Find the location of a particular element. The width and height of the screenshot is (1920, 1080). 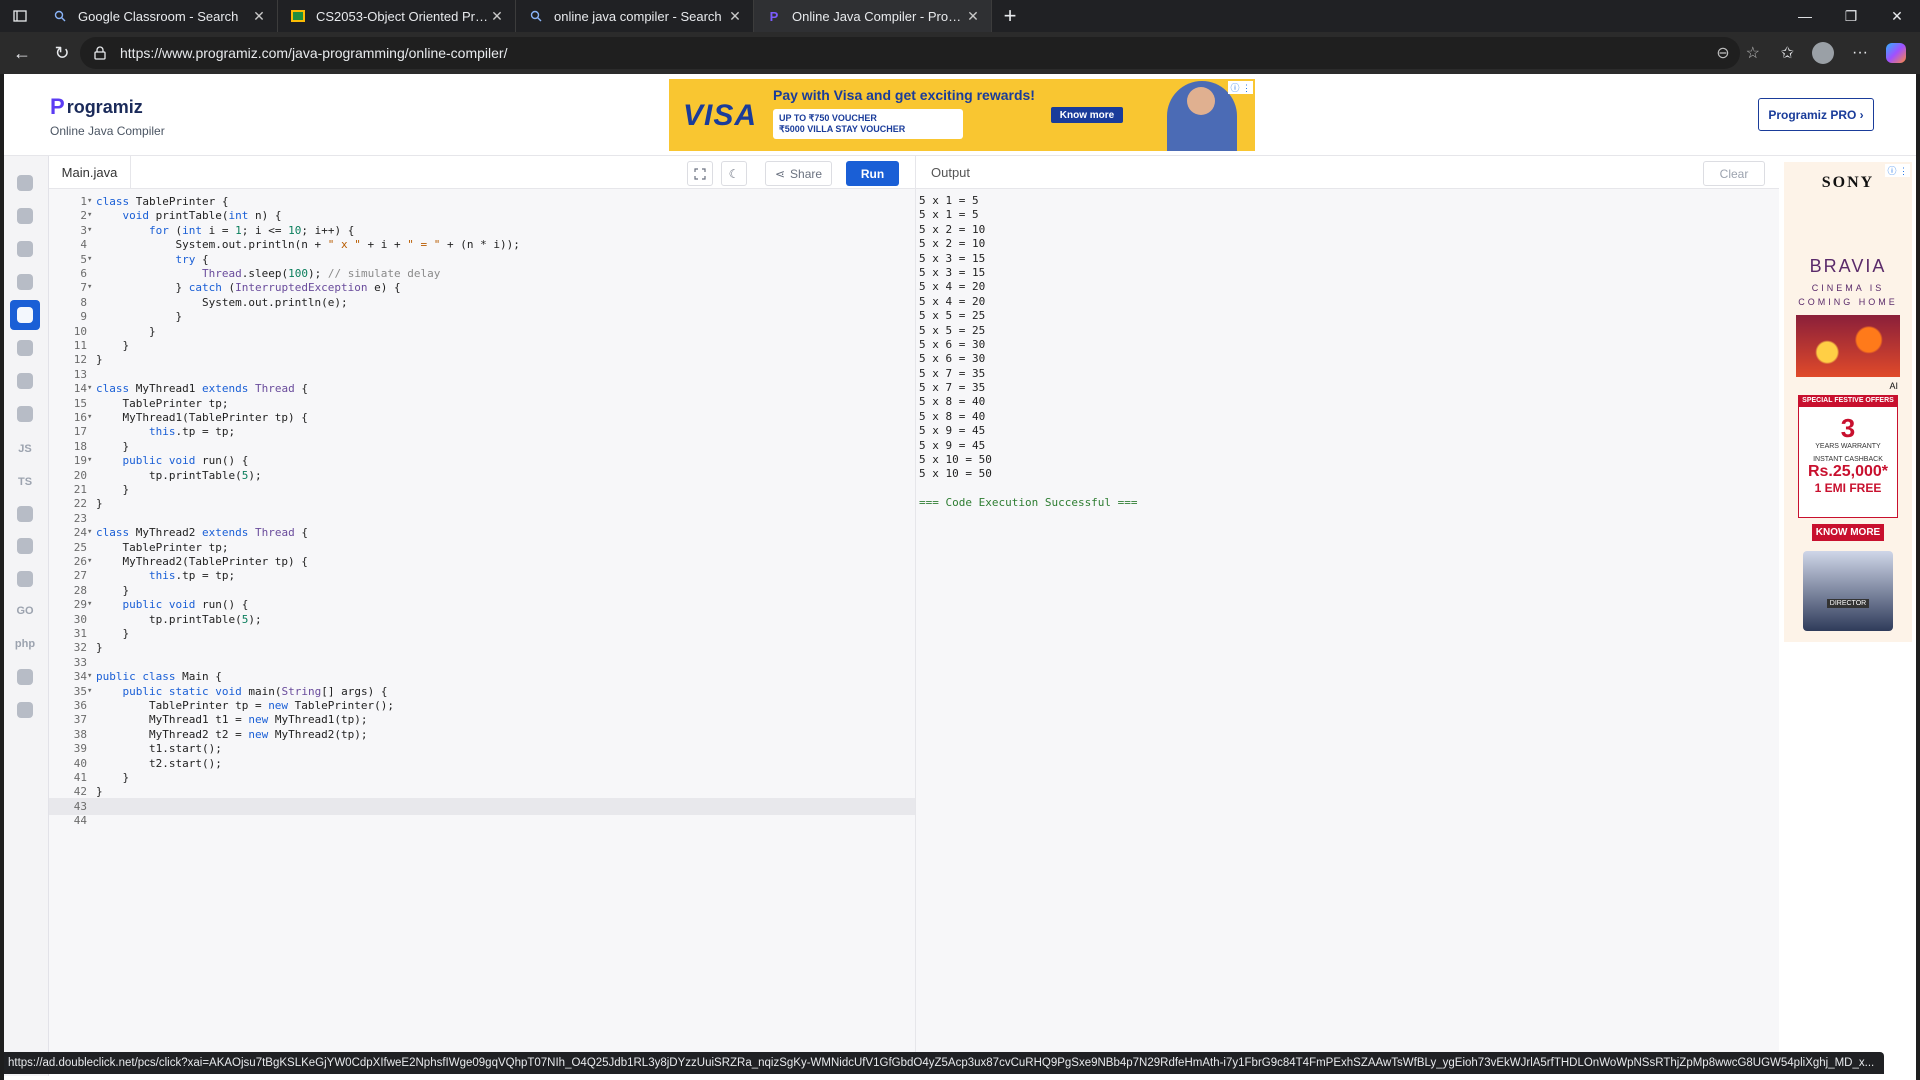

cashback-label: INSTANT CASHBACK is located at coordinates (1848, 459).